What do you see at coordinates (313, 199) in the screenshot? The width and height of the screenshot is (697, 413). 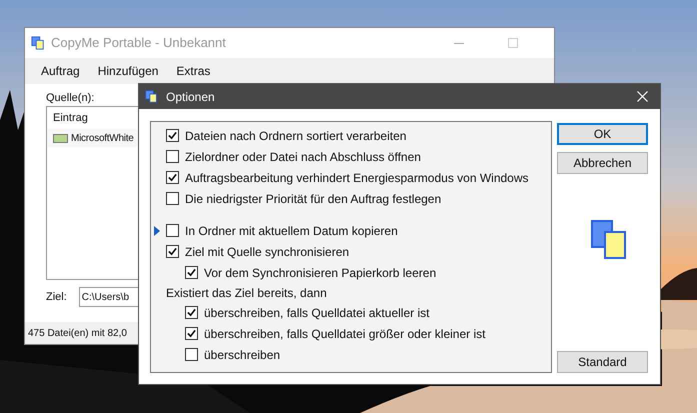 I see `option-label: Die niedrigster Priorität für den Auftrag festlegen` at bounding box center [313, 199].